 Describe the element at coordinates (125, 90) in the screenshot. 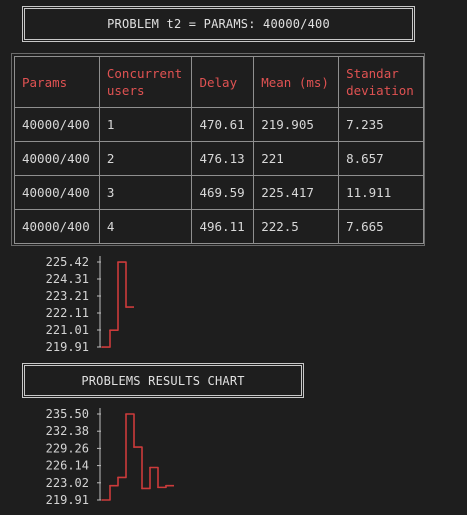

I see `header-text: users` at that location.